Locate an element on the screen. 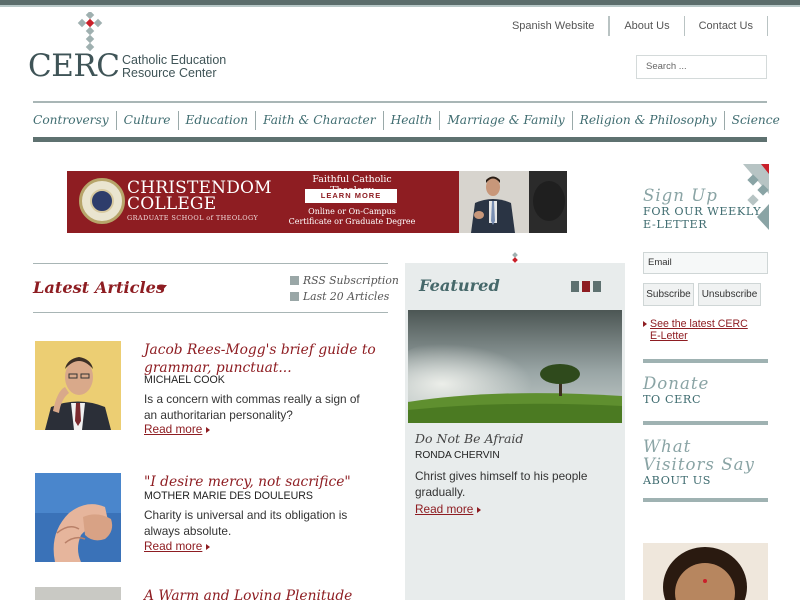 The width and height of the screenshot is (800, 600). banner-tagline-2: Certificate or Graduate Degree is located at coordinates (352, 221).